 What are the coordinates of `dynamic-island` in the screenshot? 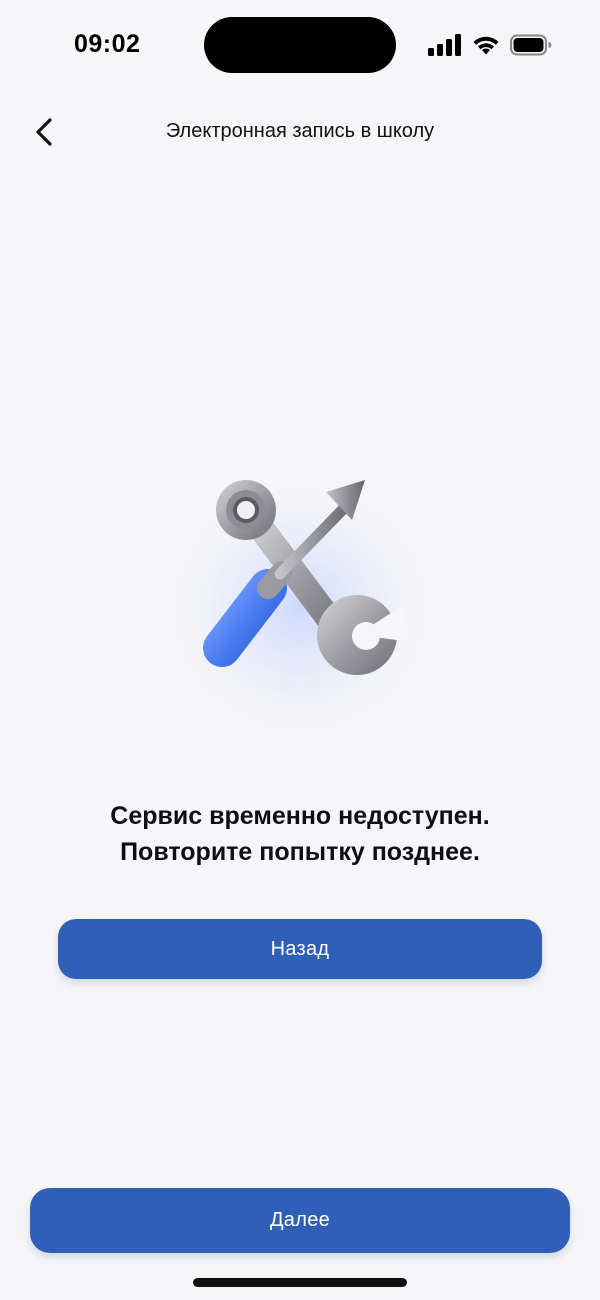 It's located at (300, 45).